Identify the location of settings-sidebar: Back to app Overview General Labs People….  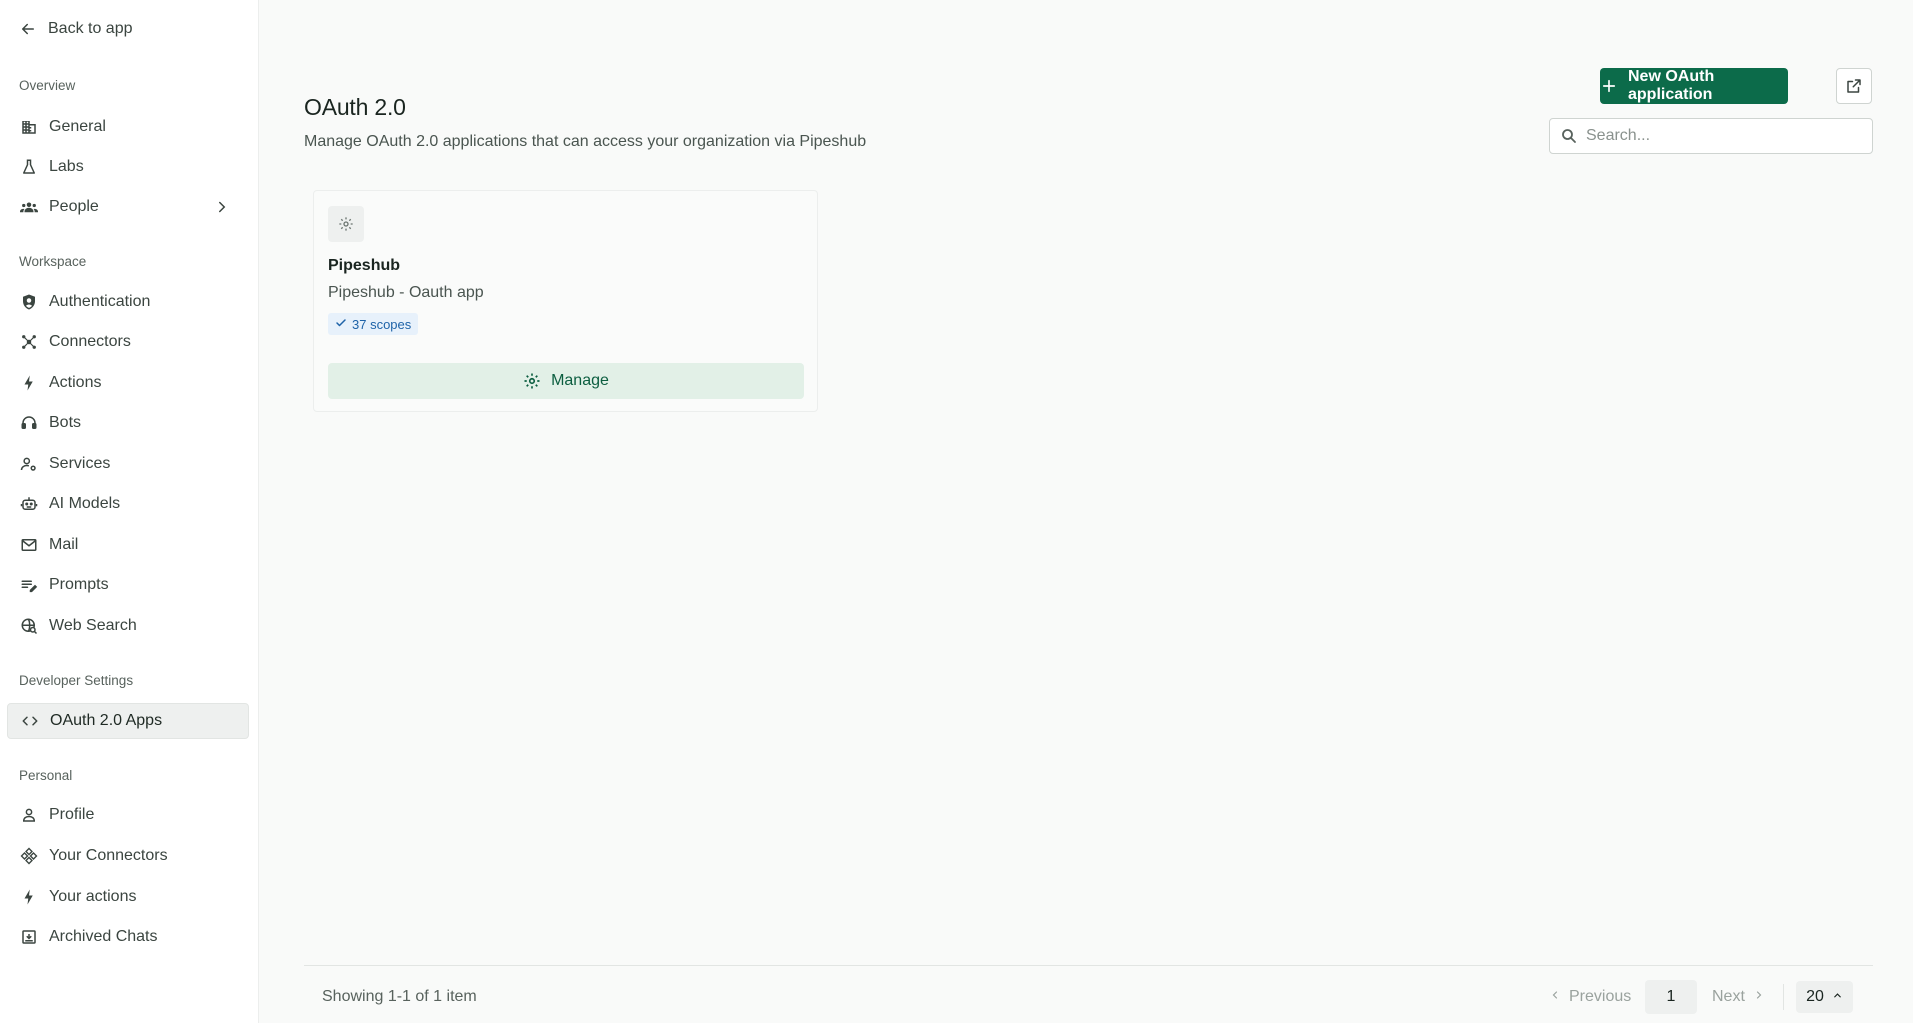
(129, 511).